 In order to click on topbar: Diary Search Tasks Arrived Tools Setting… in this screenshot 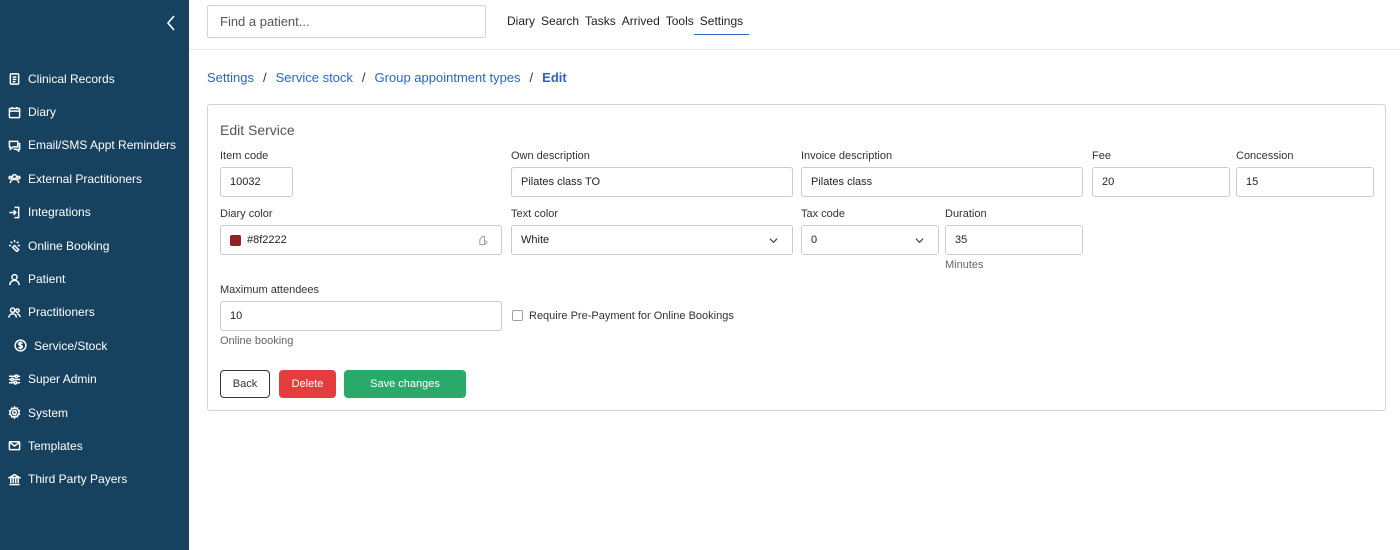, I will do `click(794, 25)`.